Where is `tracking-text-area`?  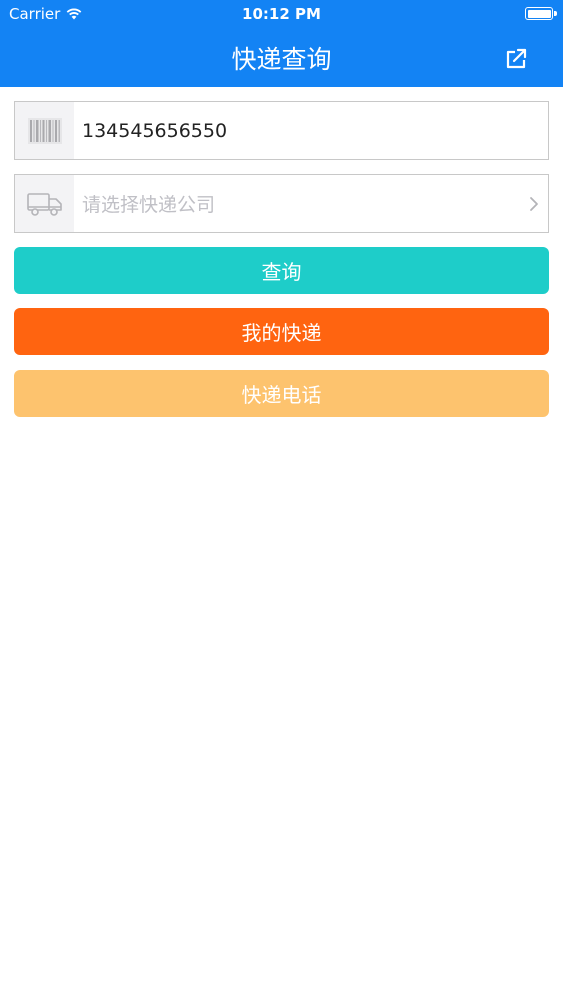 tracking-text-area is located at coordinates (311, 130).